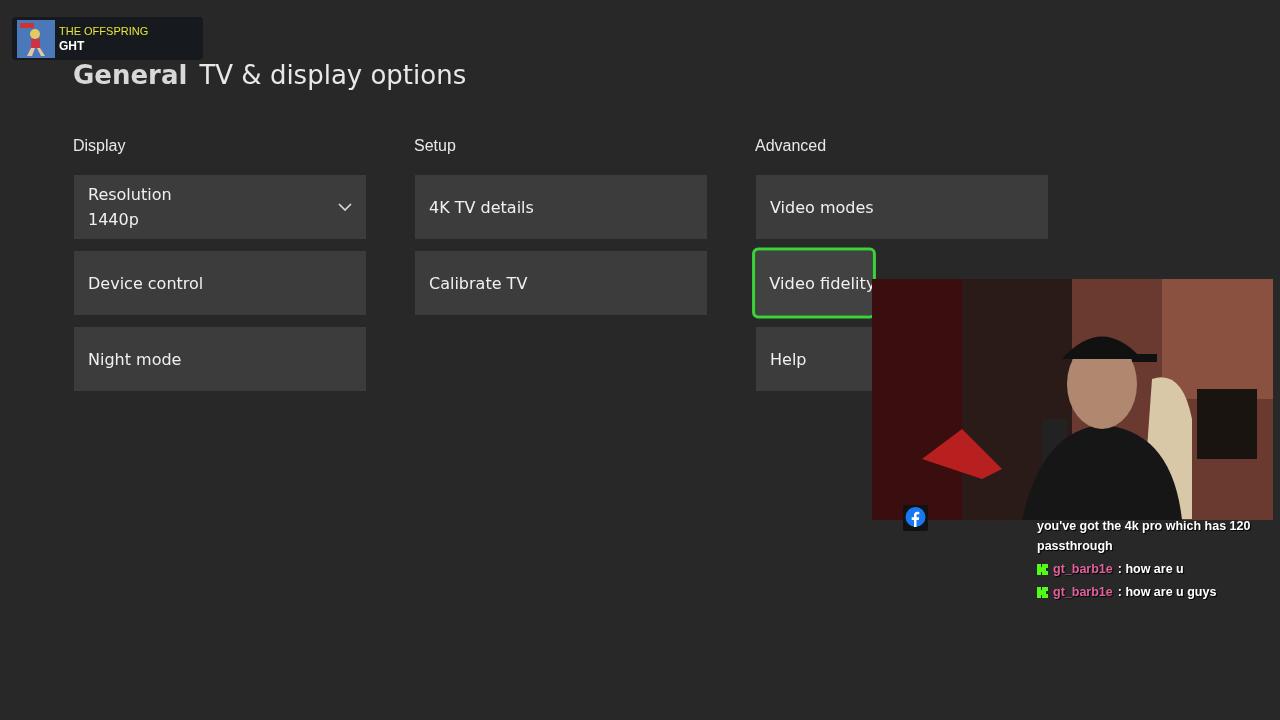 The image size is (1280, 720). I want to click on column-heading: Advanced, so click(791, 146).